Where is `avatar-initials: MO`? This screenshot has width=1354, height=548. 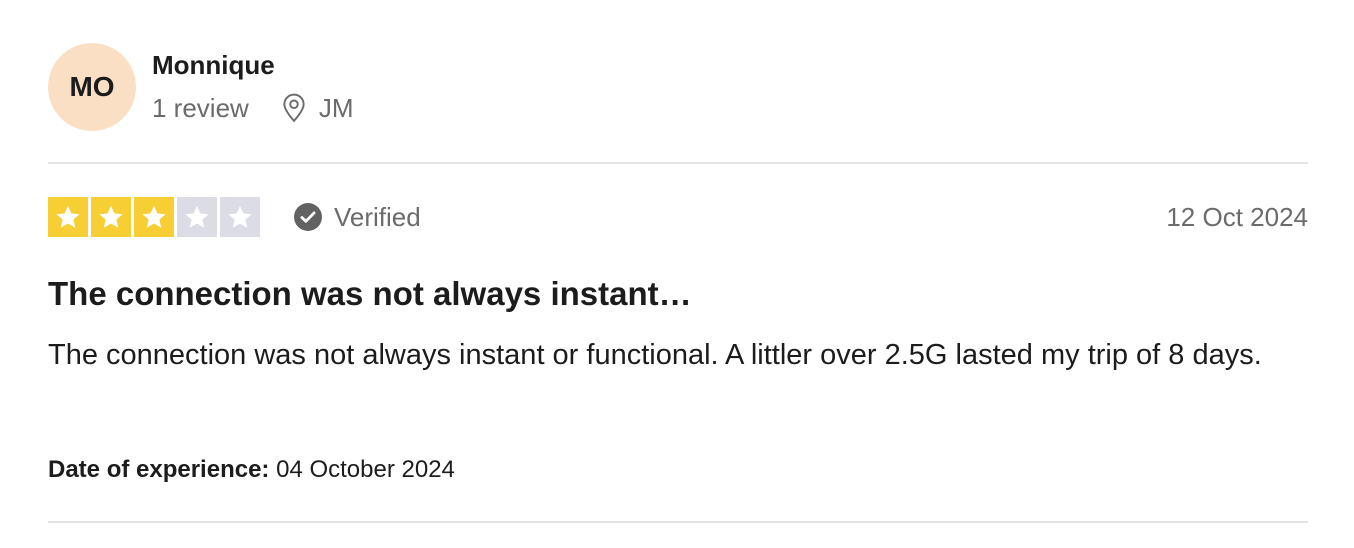 avatar-initials: MO is located at coordinates (92, 86).